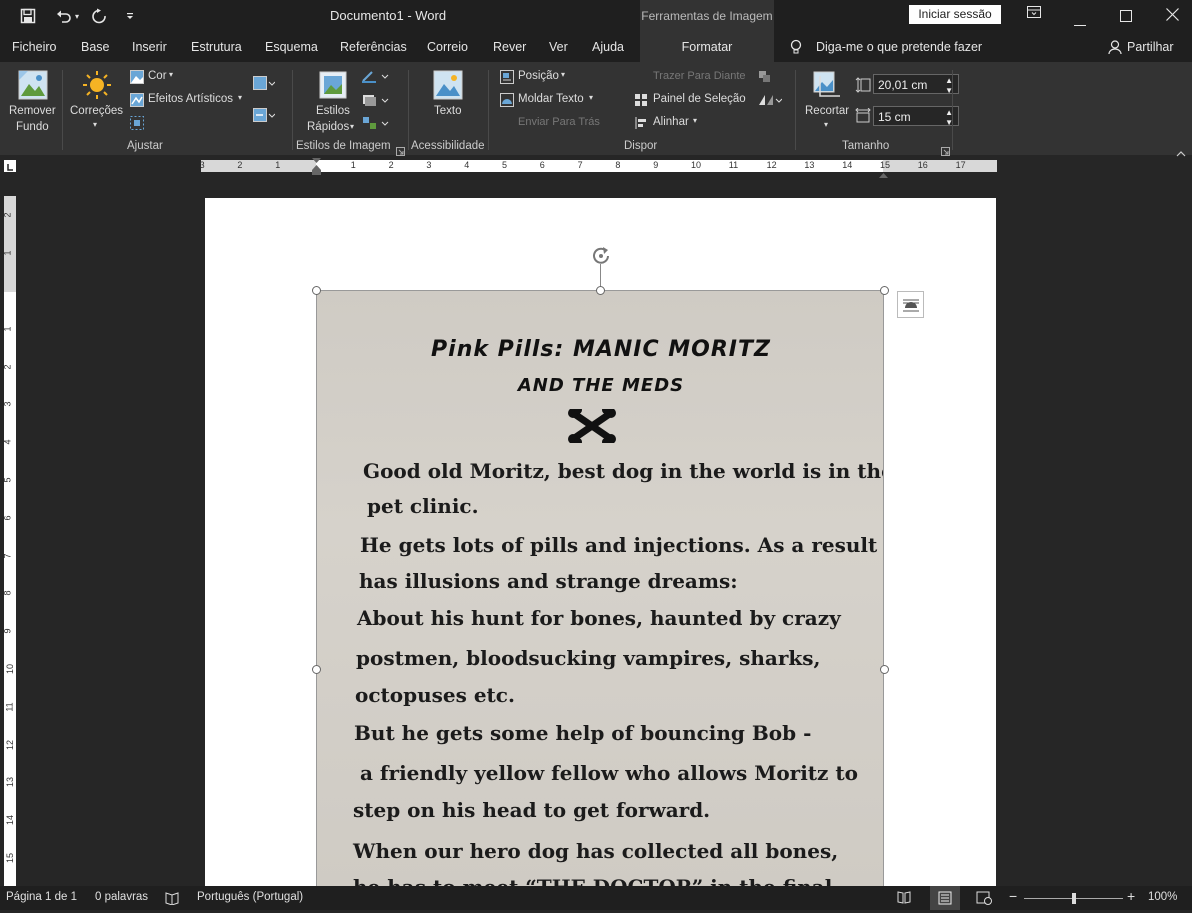  I want to click on align-dropdown-icon: ▾, so click(695, 120).